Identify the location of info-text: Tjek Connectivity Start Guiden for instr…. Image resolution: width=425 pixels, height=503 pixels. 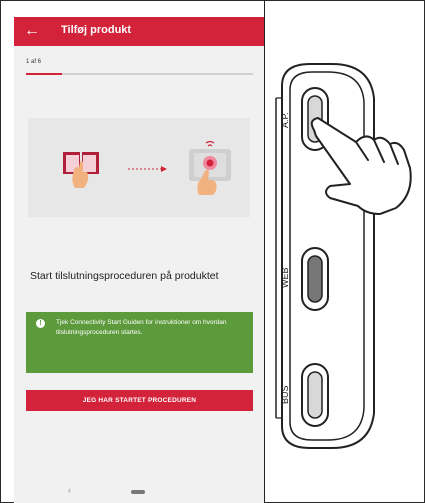
(141, 327).